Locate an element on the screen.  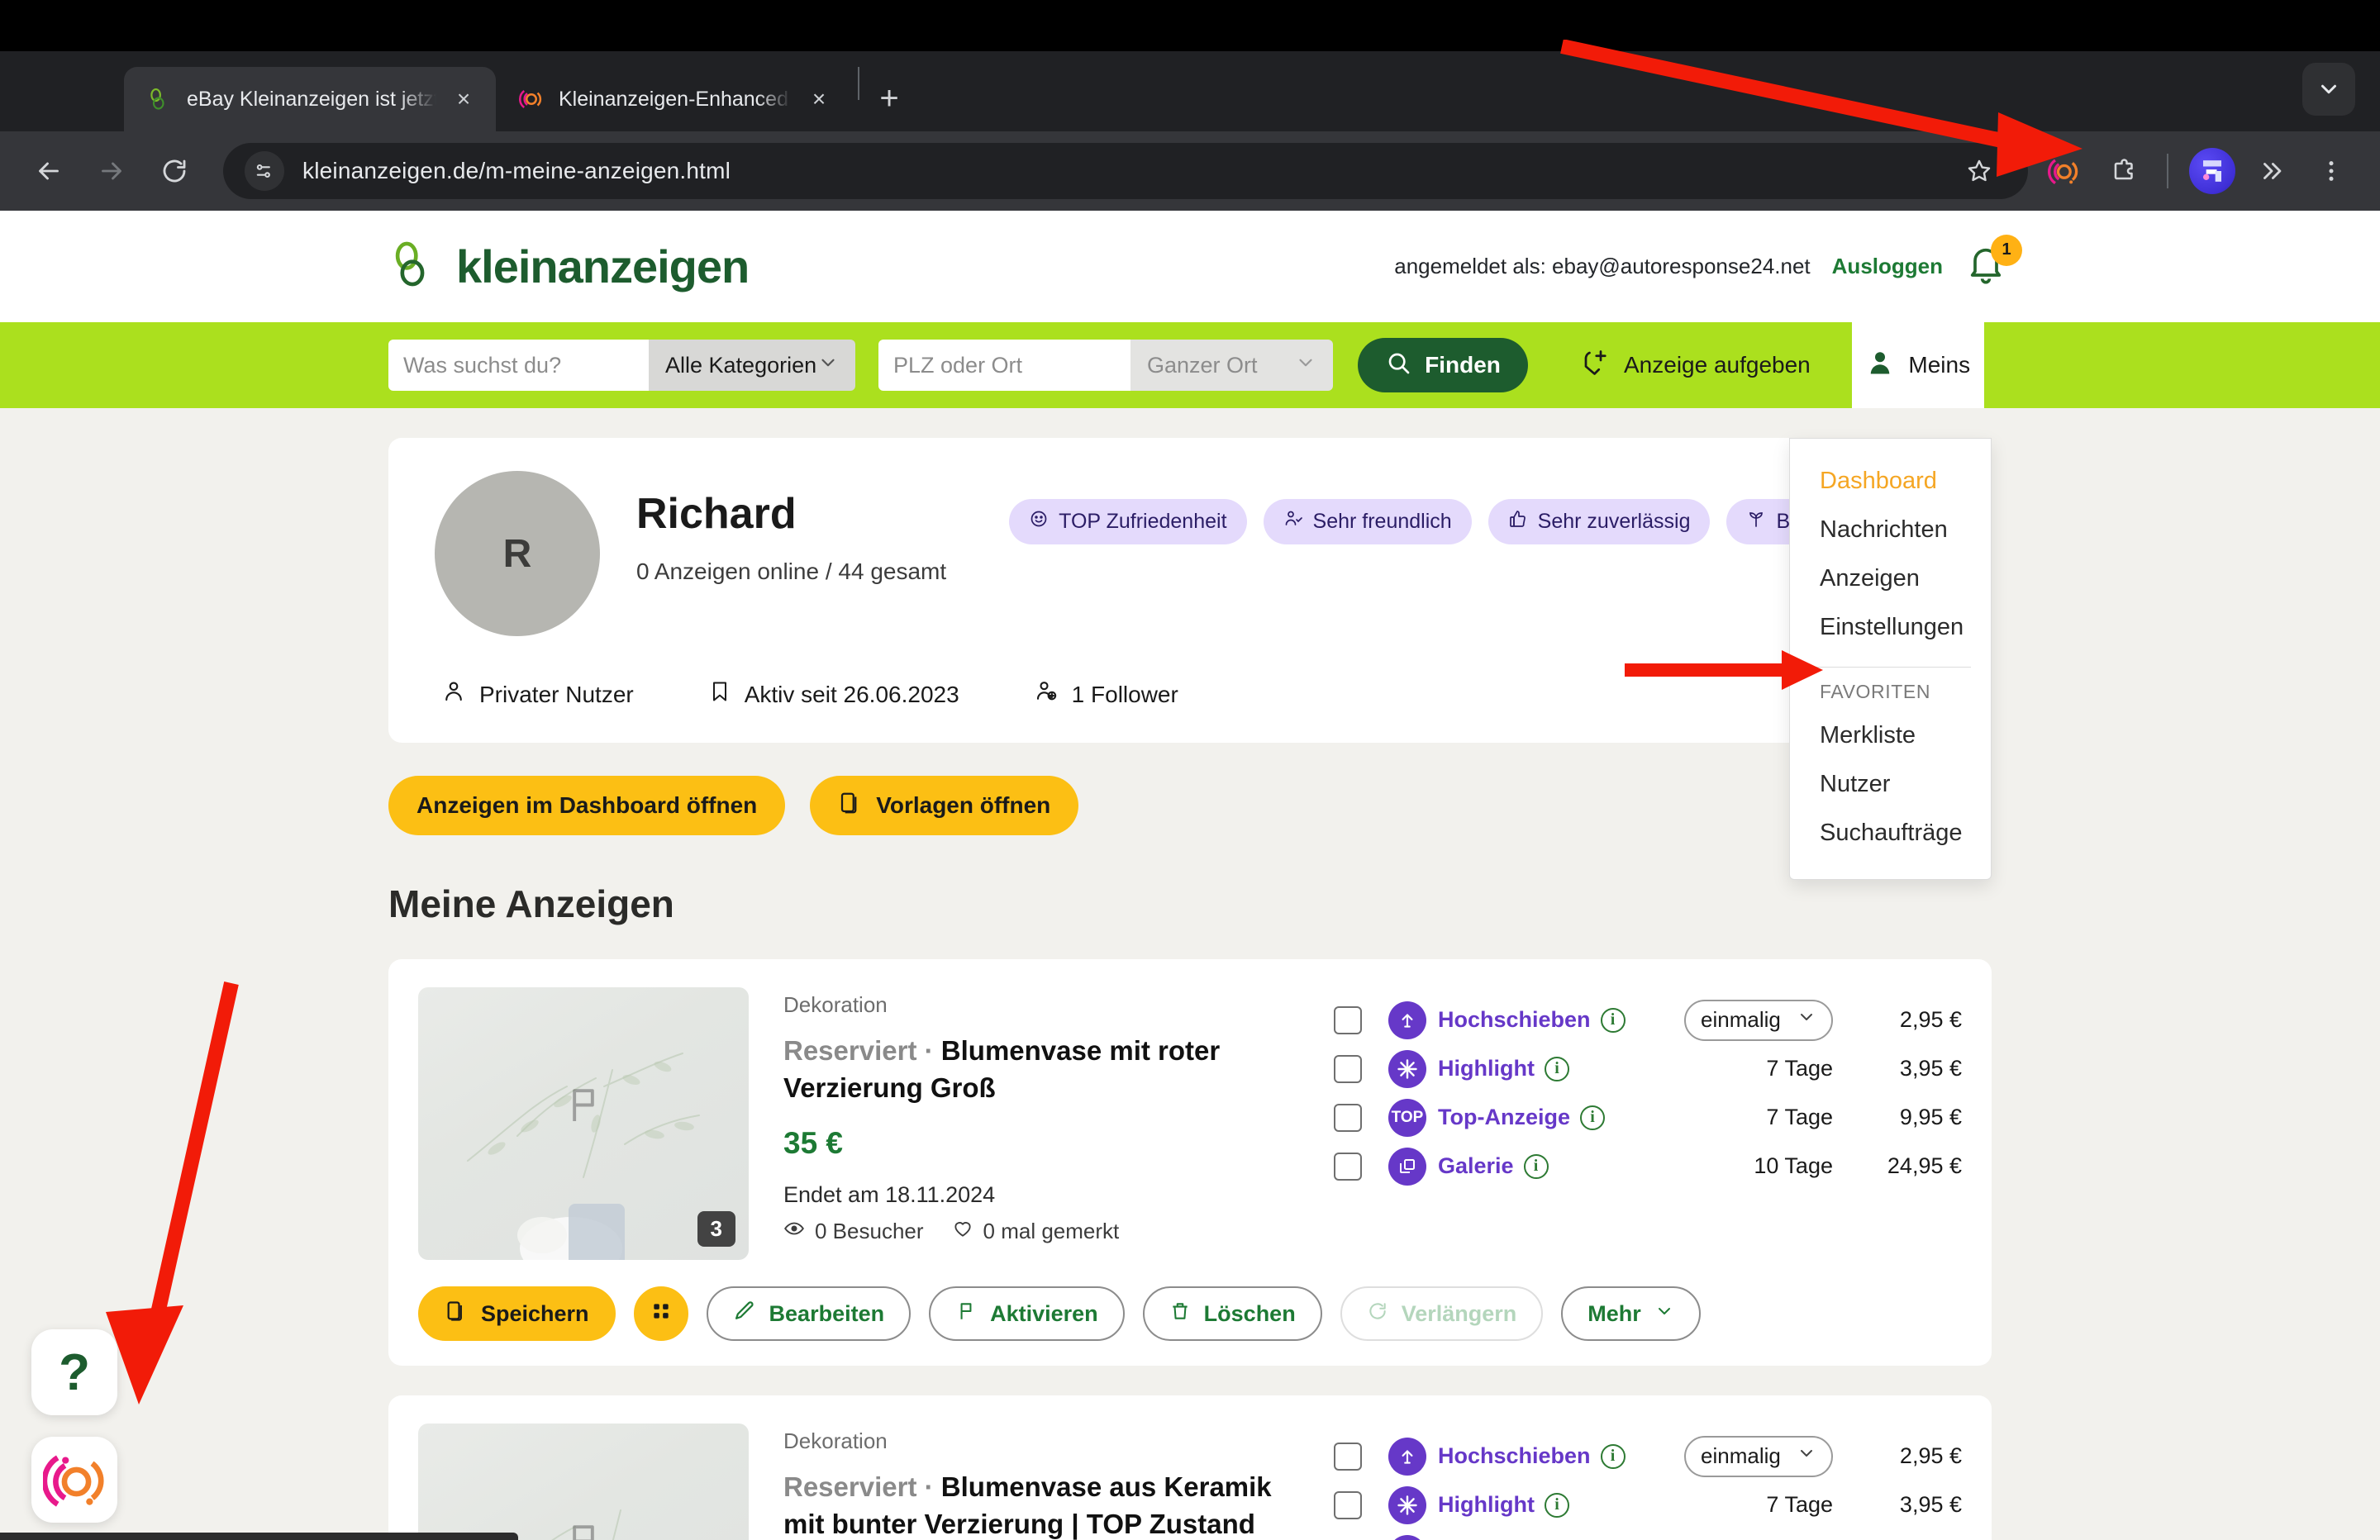
post-ad-link: Anzeige aufgeben is located at coordinates (1696, 365).